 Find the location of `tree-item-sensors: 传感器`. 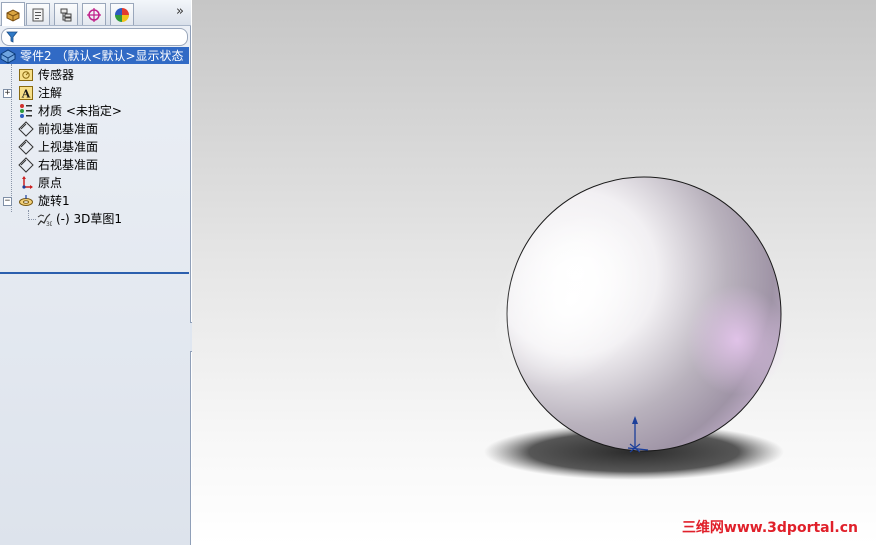

tree-item-sensors: 传感器 is located at coordinates (46, 74).